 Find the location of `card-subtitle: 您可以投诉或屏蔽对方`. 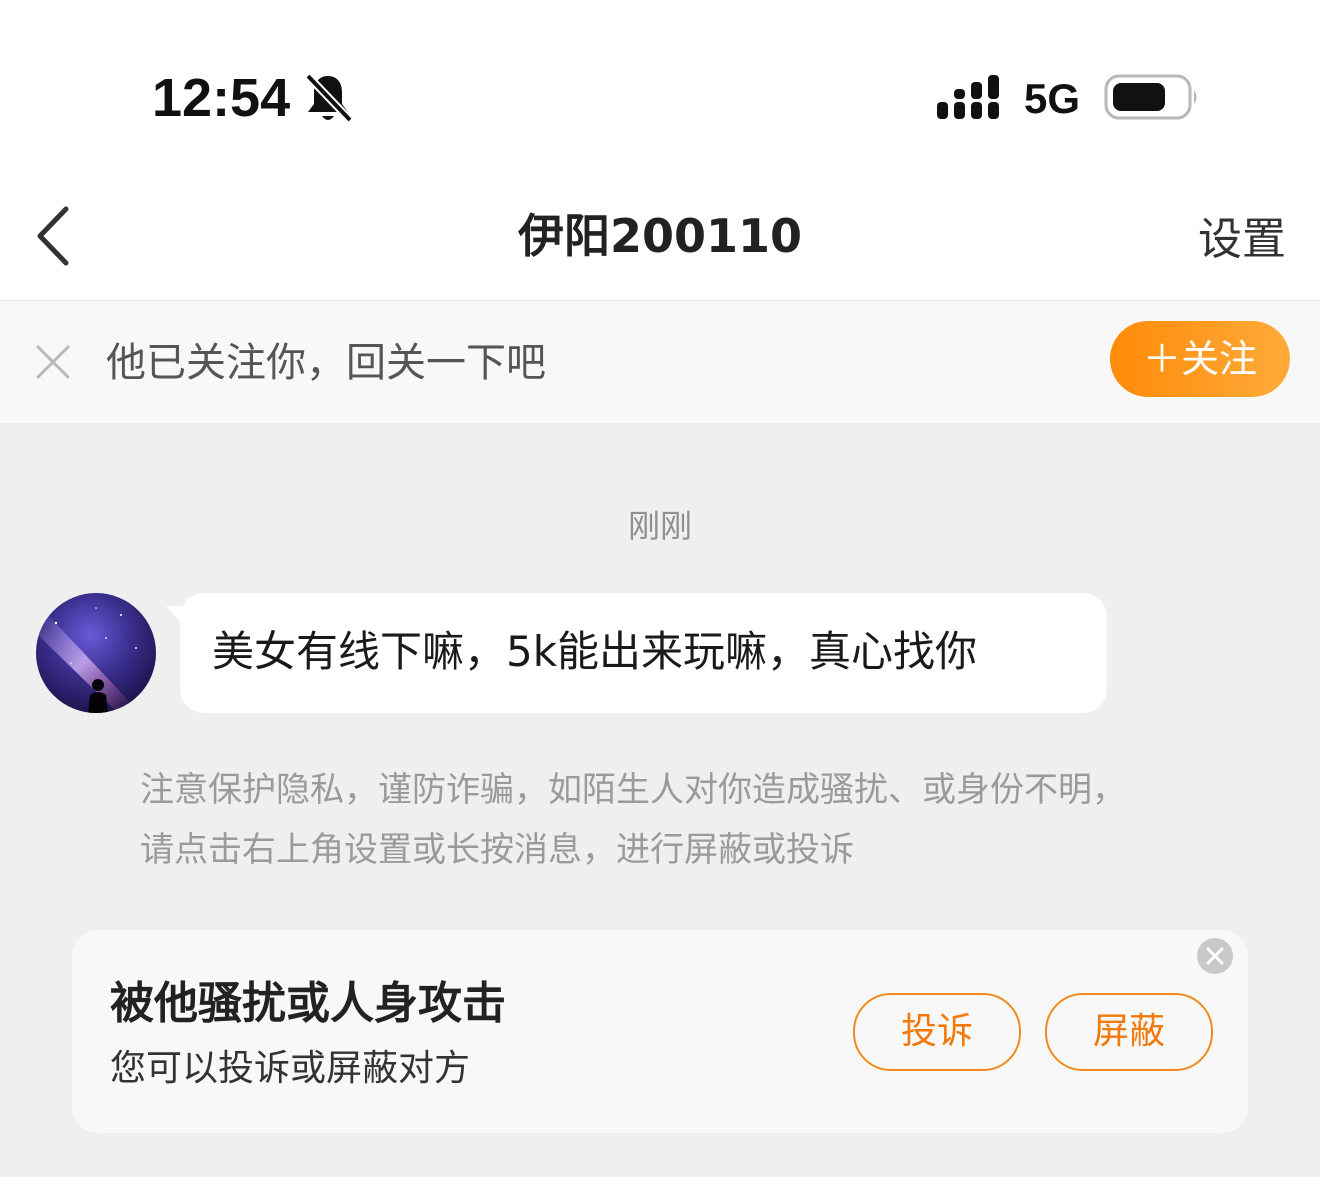

card-subtitle: 您可以投诉或屏蔽对方 is located at coordinates (290, 1068).